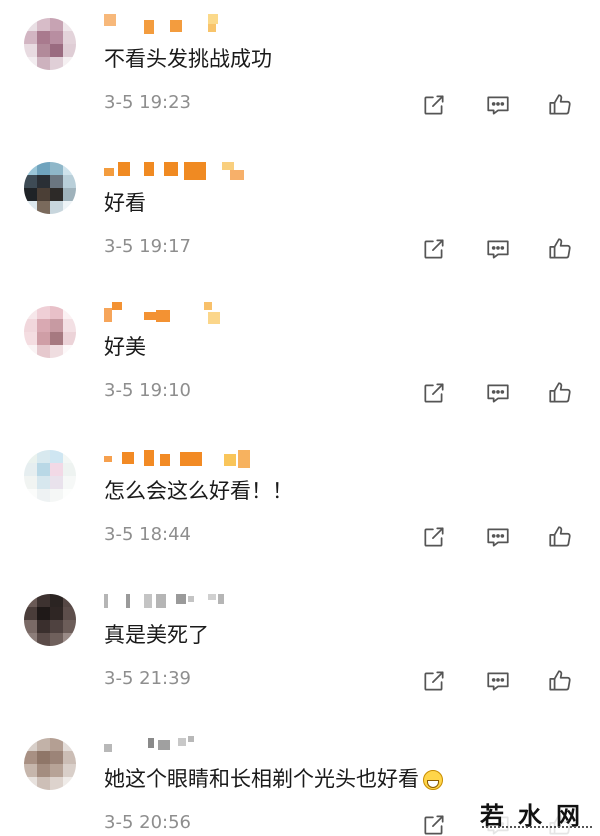 The height and width of the screenshot is (836, 600). What do you see at coordinates (147, 534) in the screenshot?
I see `comment-time: 3-5 18:44` at bounding box center [147, 534].